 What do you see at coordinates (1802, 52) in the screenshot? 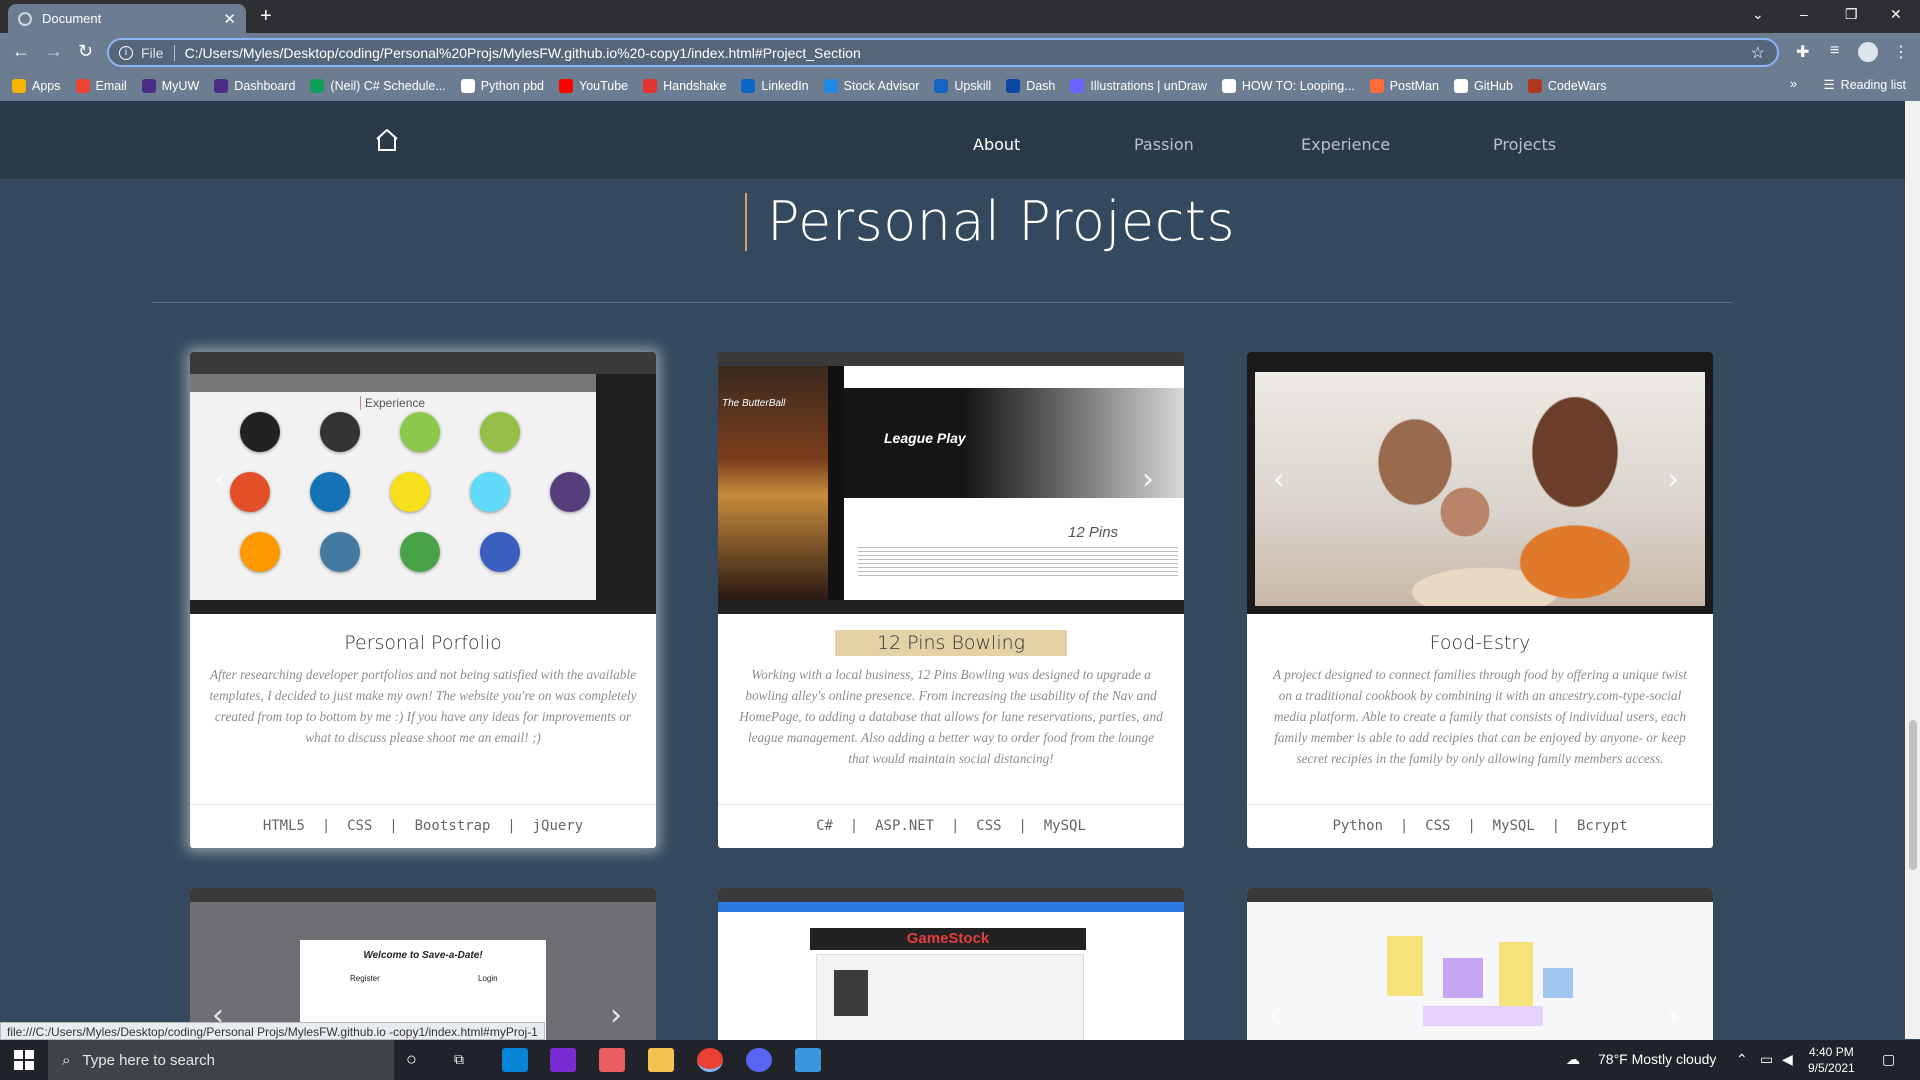
I see `extensions-icon: ✚` at bounding box center [1802, 52].